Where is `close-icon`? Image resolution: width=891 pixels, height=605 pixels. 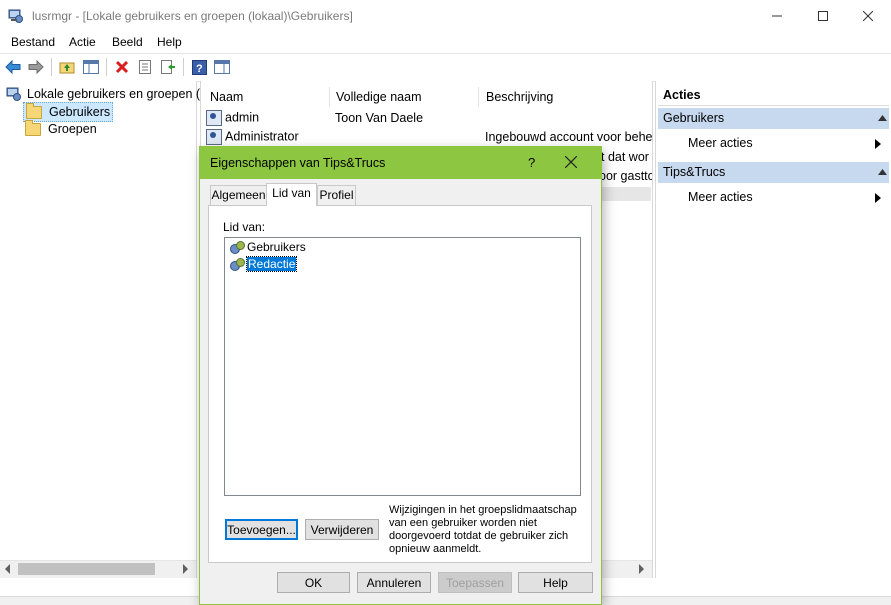 close-icon is located at coordinates (571, 162).